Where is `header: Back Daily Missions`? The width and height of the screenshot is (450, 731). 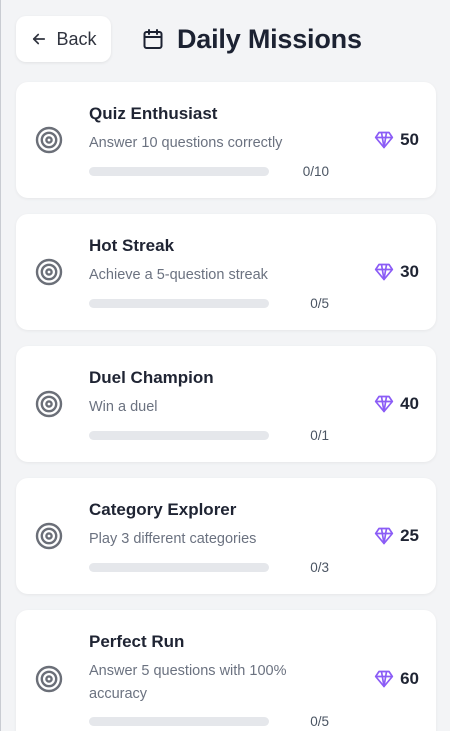 header: Back Daily Missions is located at coordinates (225, 39).